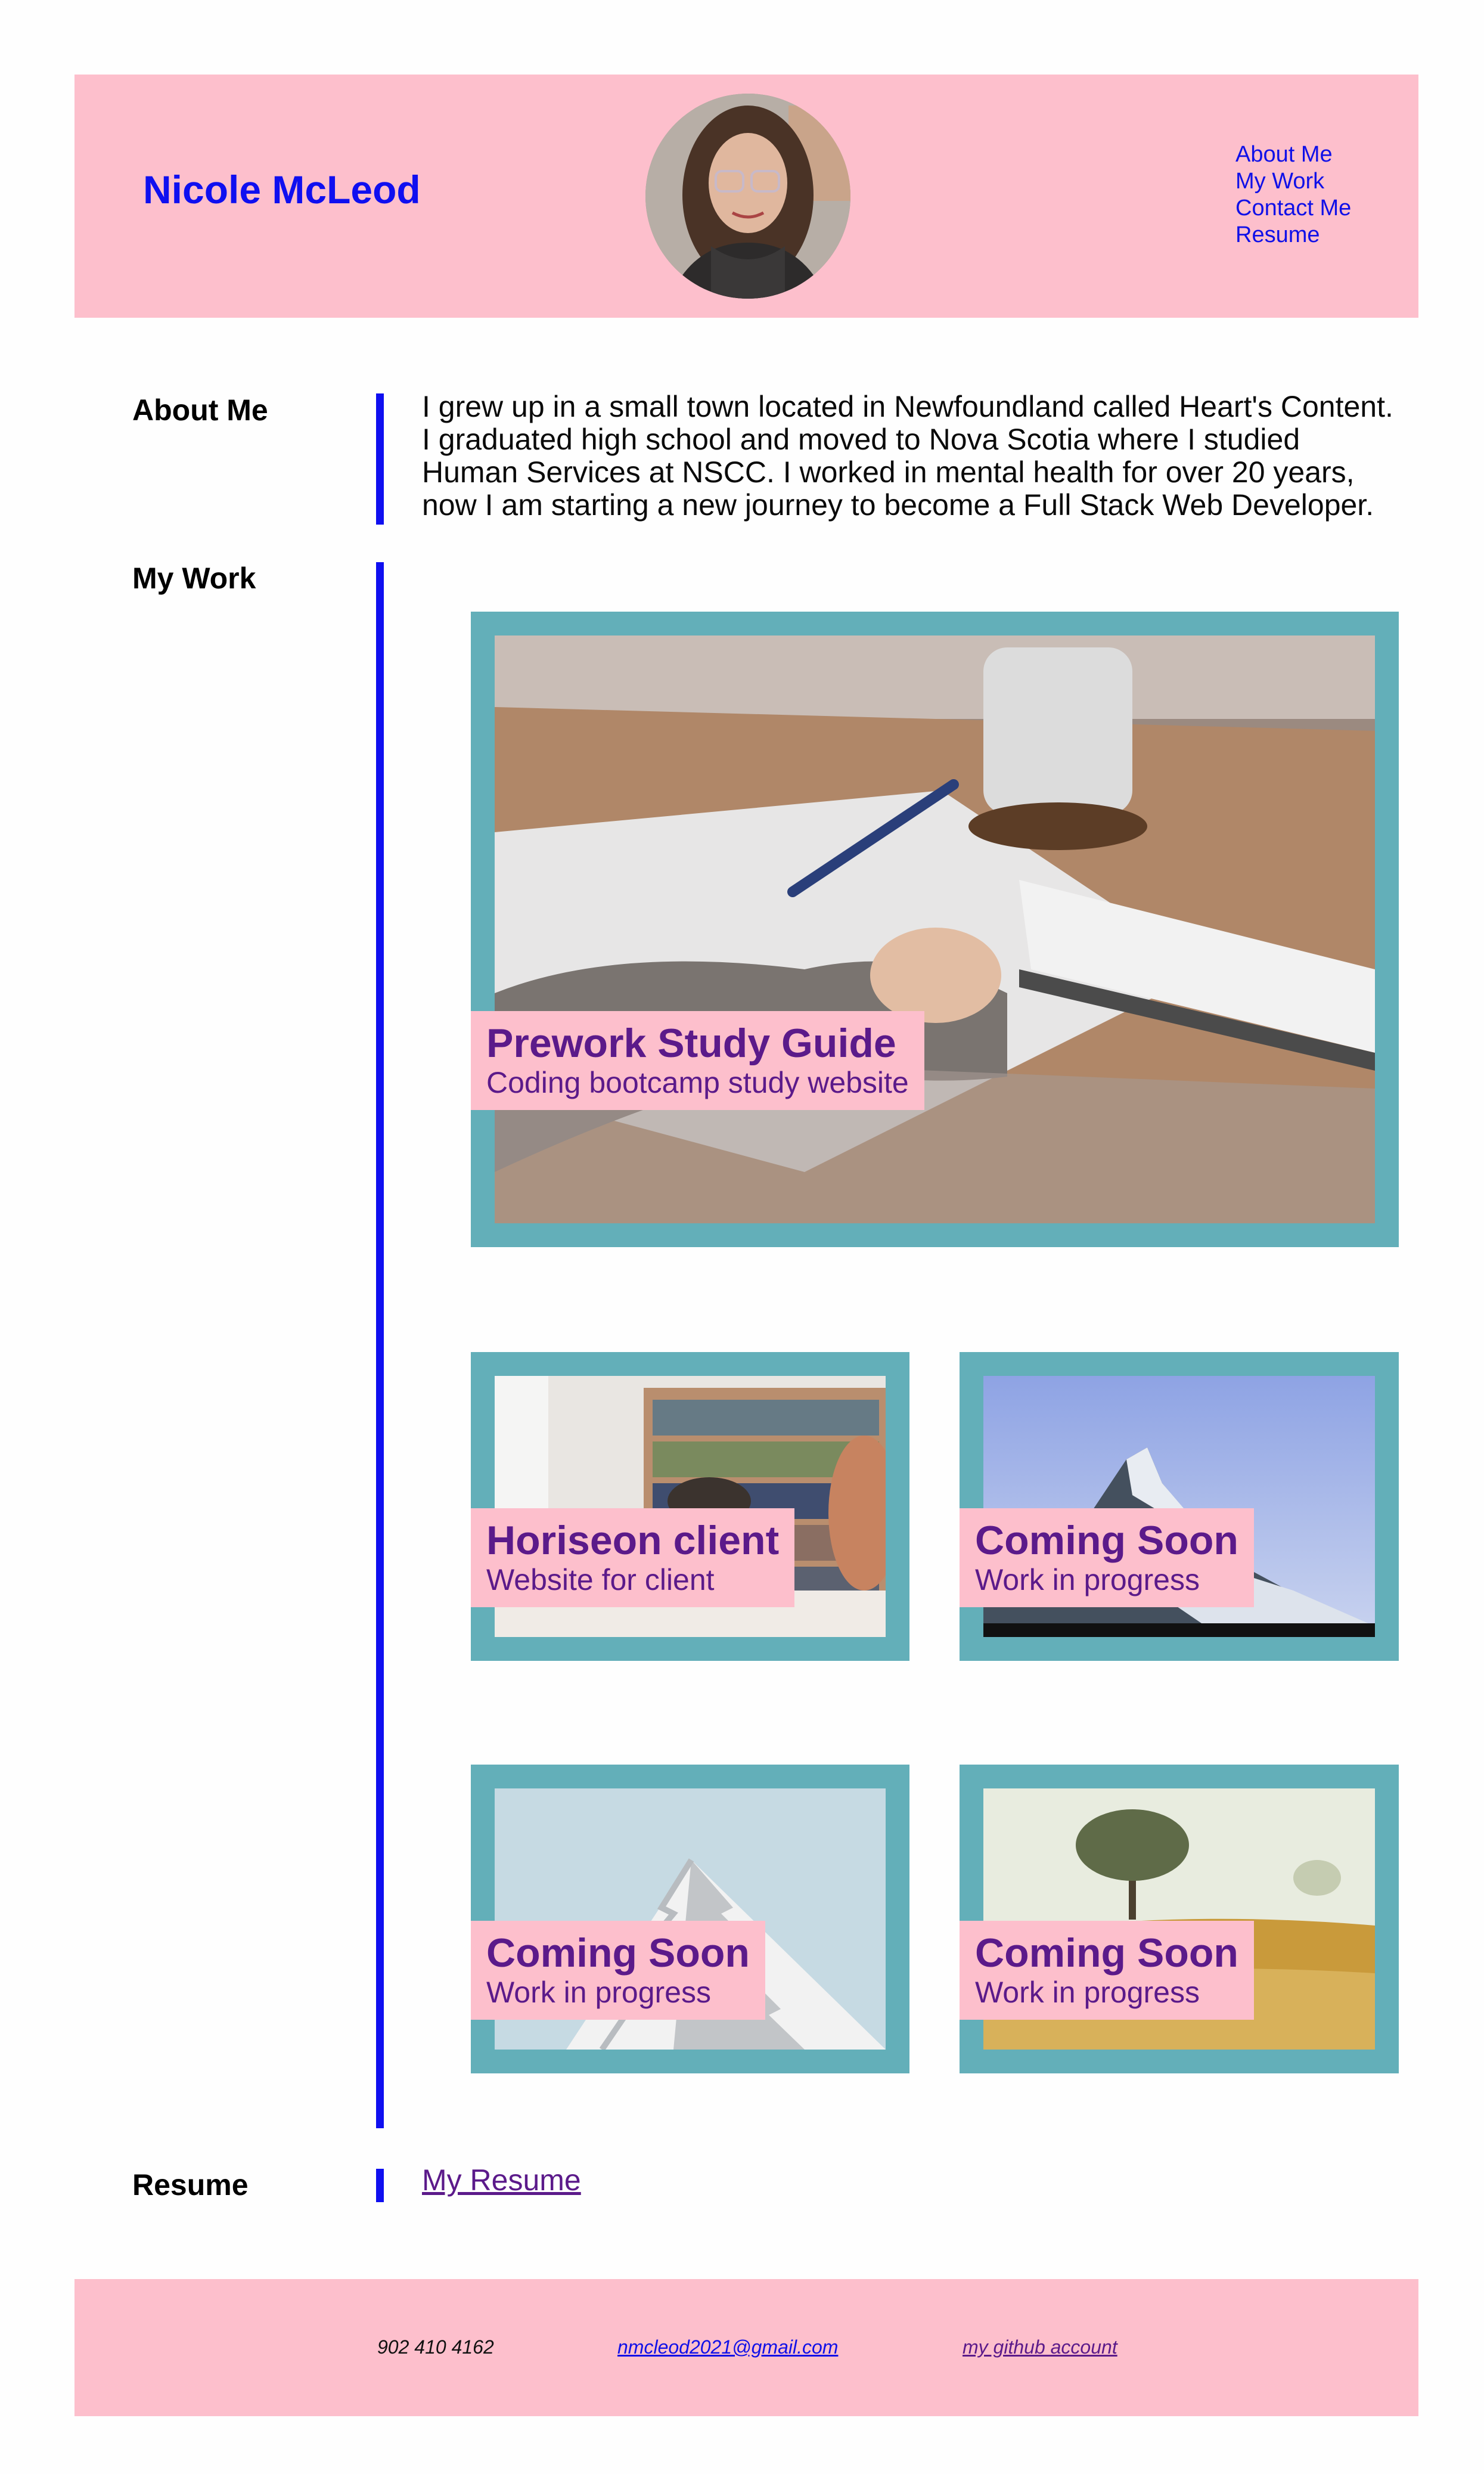 Image resolution: width=1484 pixels, height=2474 pixels. Describe the element at coordinates (1293, 154) in the screenshot. I see `nav-link-about-me: About Me` at that location.